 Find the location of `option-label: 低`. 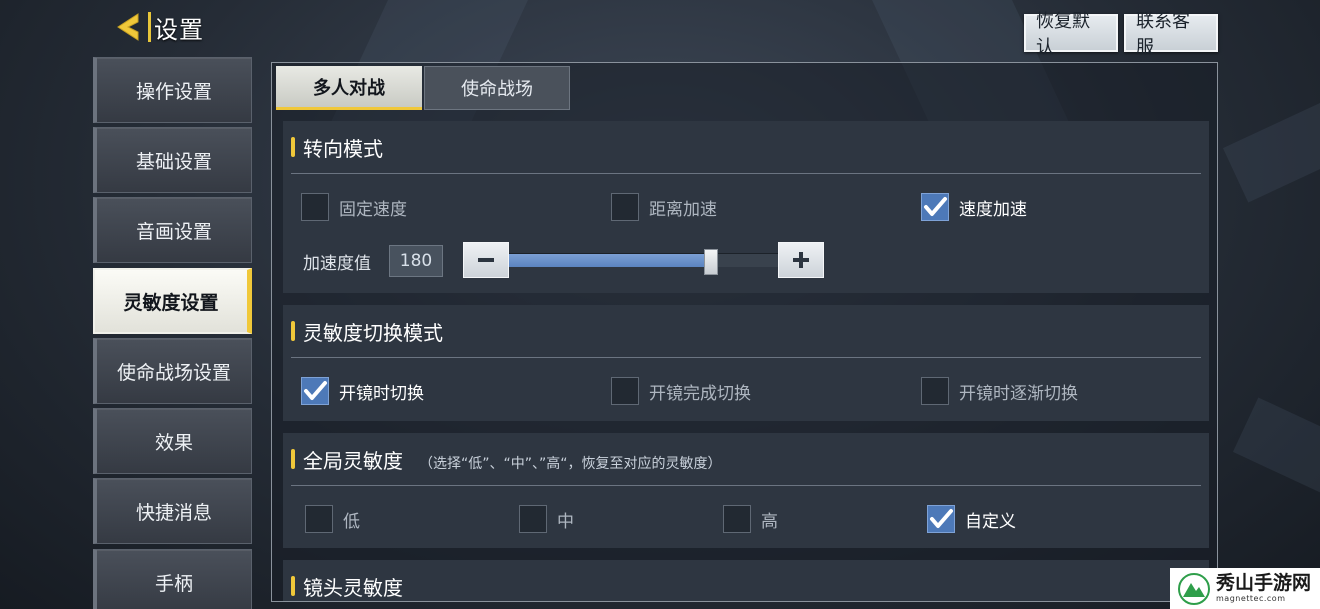

option-label: 低 is located at coordinates (351, 521).